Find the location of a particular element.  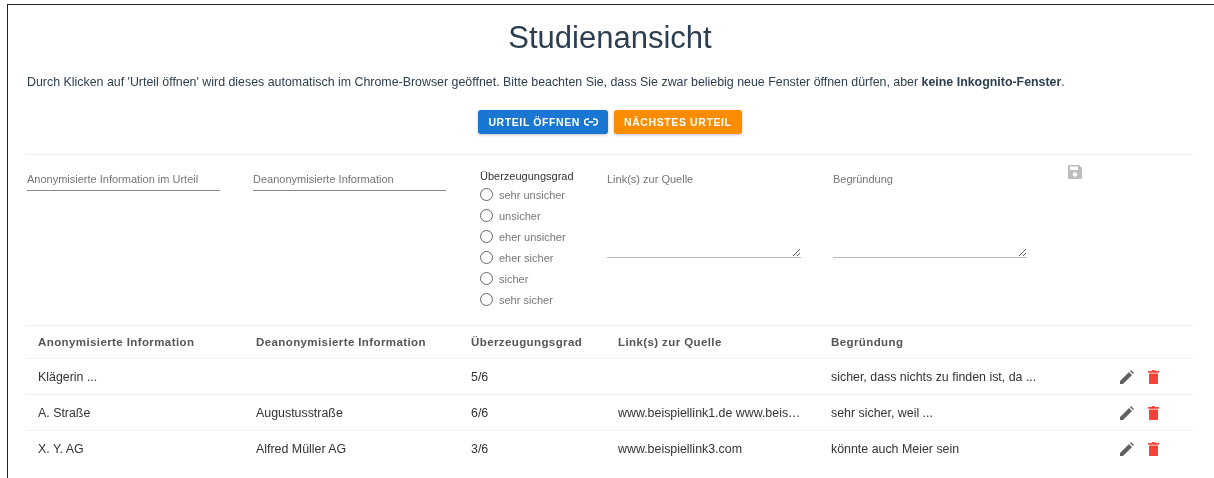

radio-option: eher sicher is located at coordinates (543, 257).